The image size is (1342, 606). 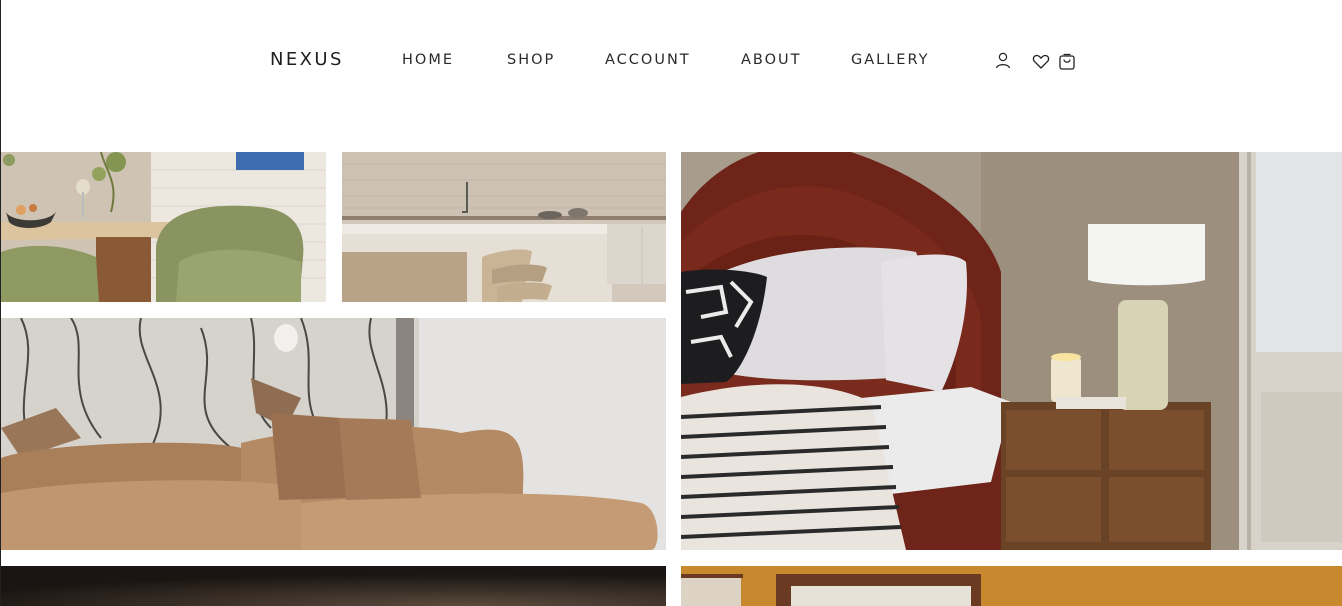 I want to click on nav-about: ABOUT, so click(x=771, y=60).